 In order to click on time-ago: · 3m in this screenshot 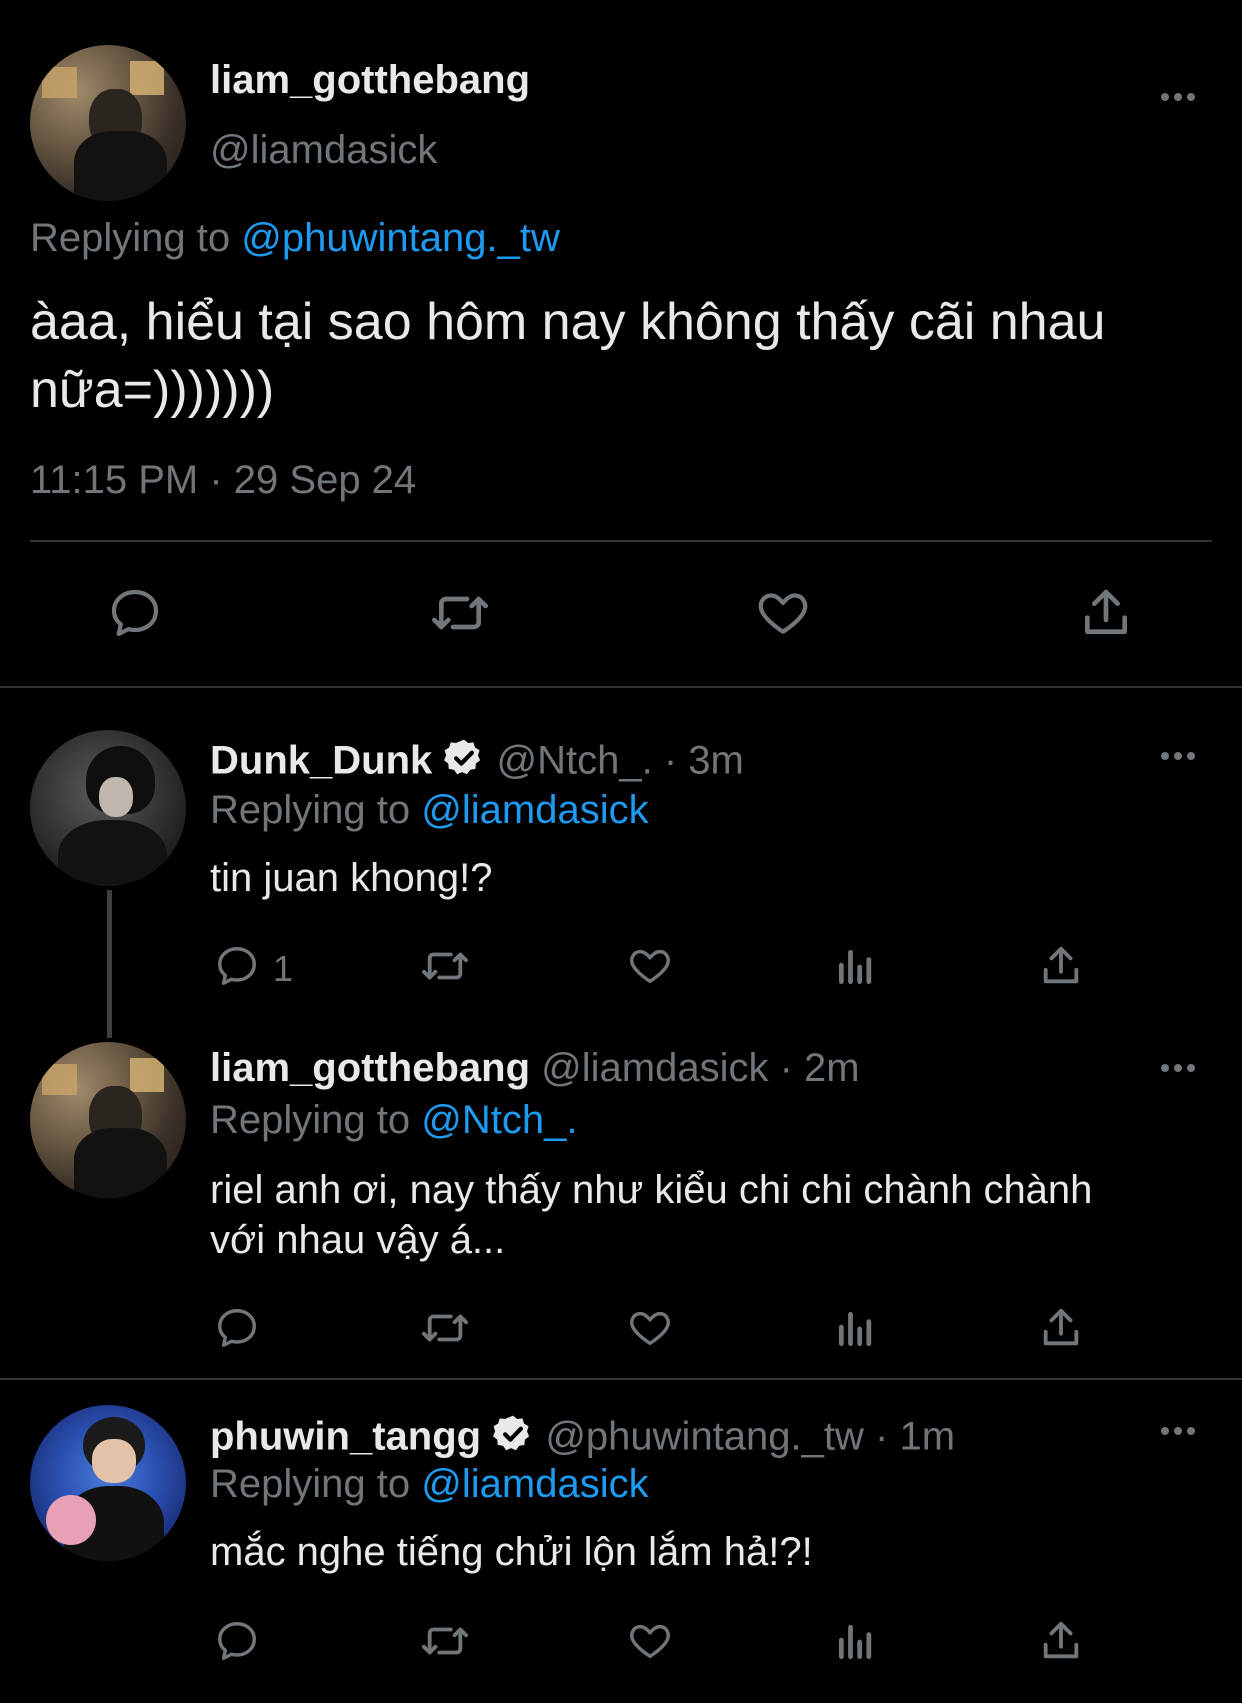, I will do `click(704, 761)`.